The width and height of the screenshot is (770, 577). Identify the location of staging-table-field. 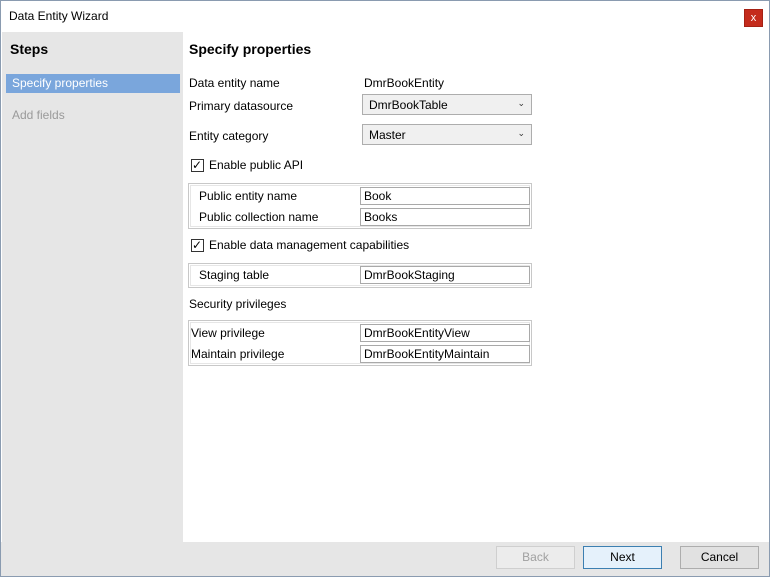
(445, 275).